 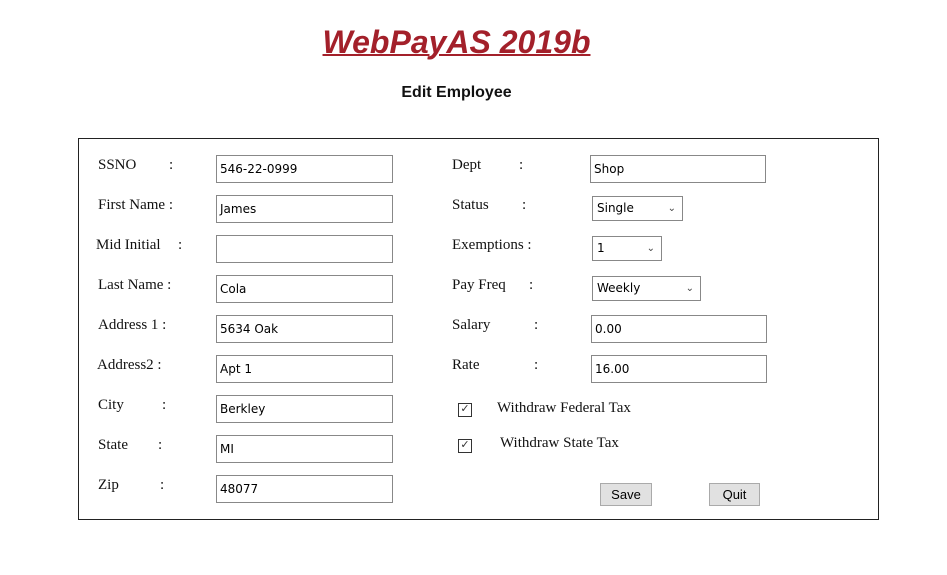 What do you see at coordinates (304, 209) in the screenshot?
I see `first-name-input: James` at bounding box center [304, 209].